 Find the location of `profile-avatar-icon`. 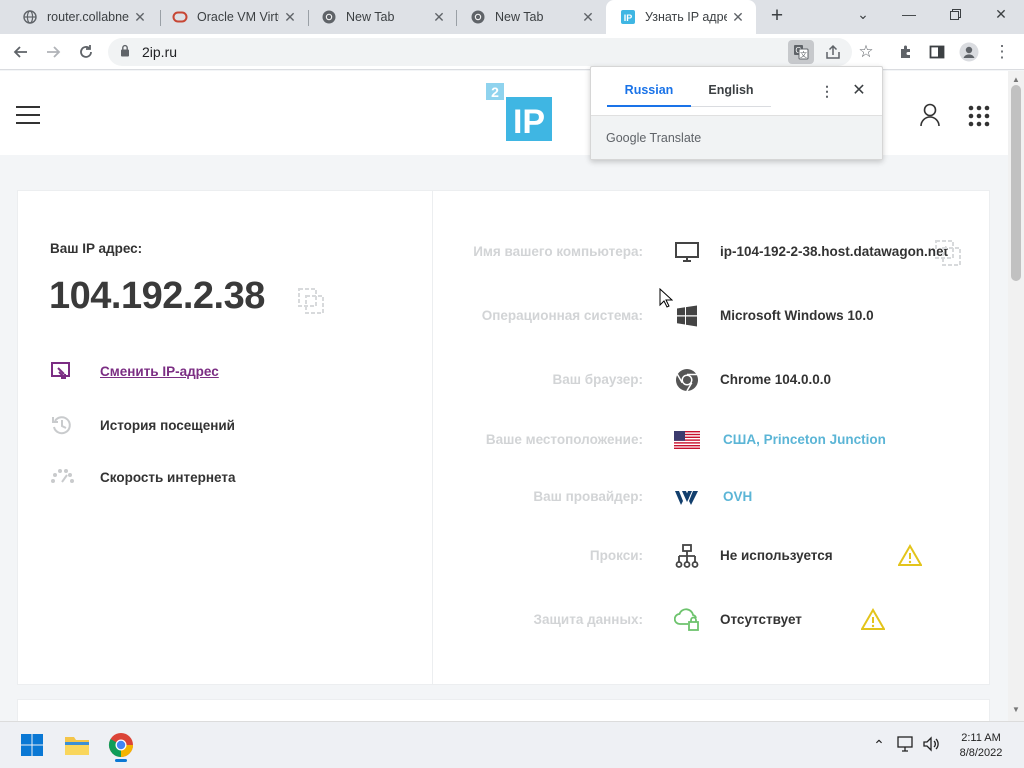

profile-avatar-icon is located at coordinates (969, 52).